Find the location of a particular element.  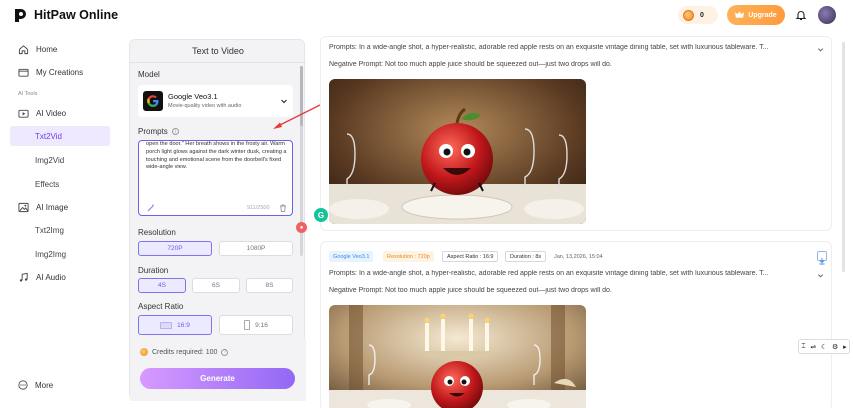

credits-required-text: Credits required: 100 is located at coordinates (185, 352).